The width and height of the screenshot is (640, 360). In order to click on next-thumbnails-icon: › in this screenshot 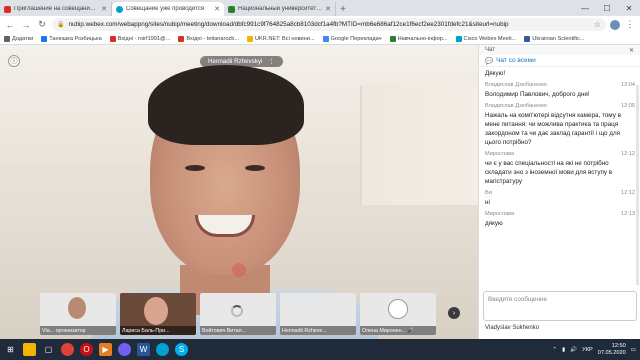, I will do `click(454, 313)`.